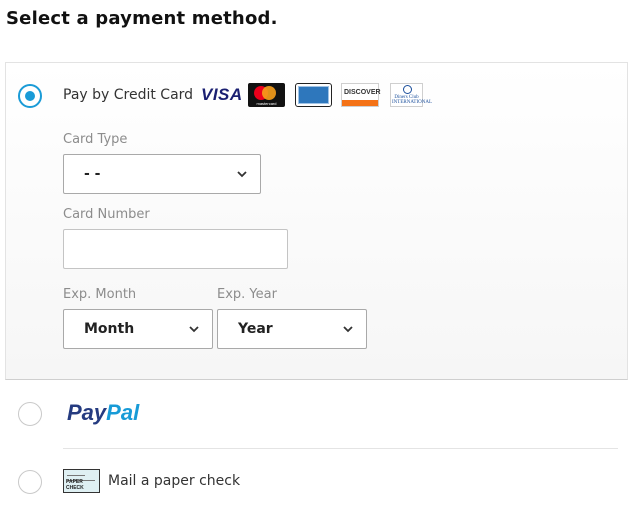 The height and width of the screenshot is (505, 632). What do you see at coordinates (128, 95) in the screenshot?
I see `credit-card-label: Pay by Credit Card` at bounding box center [128, 95].